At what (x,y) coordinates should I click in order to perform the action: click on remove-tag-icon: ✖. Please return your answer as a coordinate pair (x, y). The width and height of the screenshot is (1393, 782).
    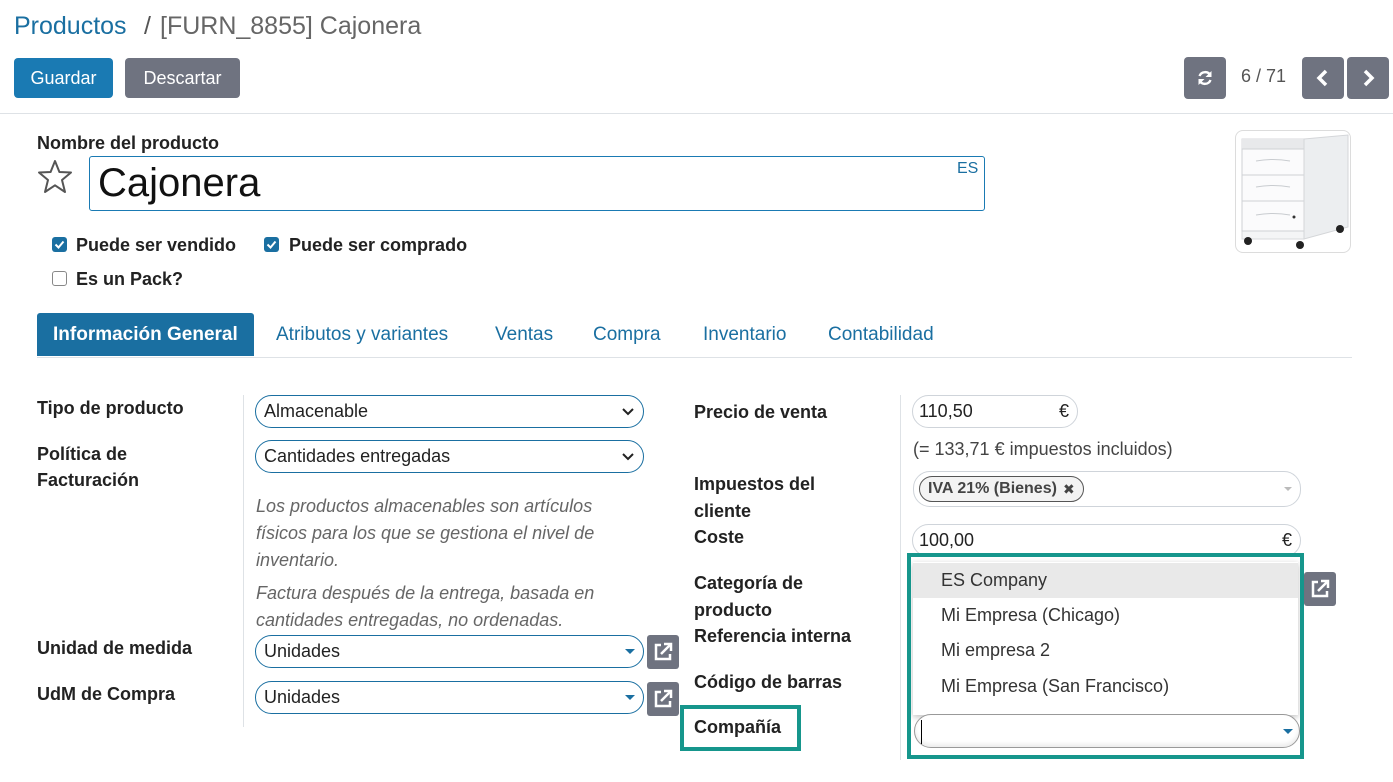
    Looking at the image, I should click on (1069, 489).